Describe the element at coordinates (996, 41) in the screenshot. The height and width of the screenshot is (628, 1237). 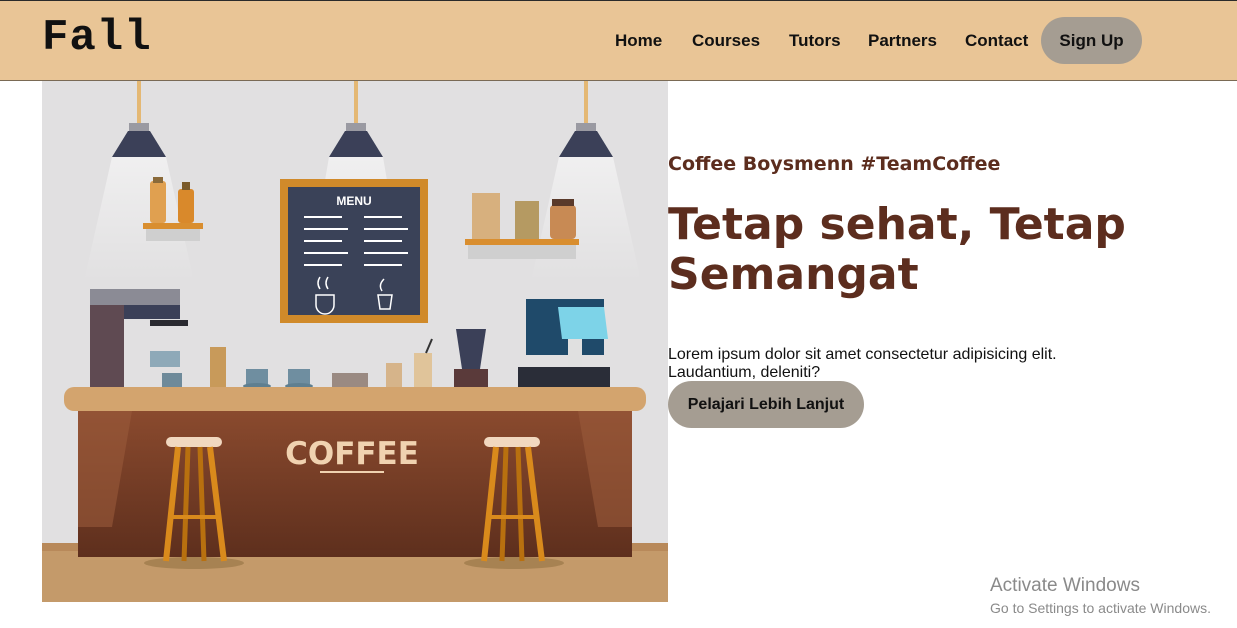
I see `nav-link-contact: Contact` at that location.